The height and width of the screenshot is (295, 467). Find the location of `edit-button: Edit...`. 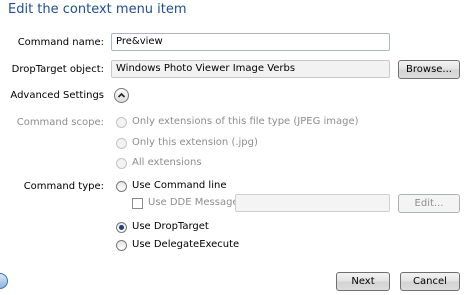

edit-button: Edit... is located at coordinates (429, 203).